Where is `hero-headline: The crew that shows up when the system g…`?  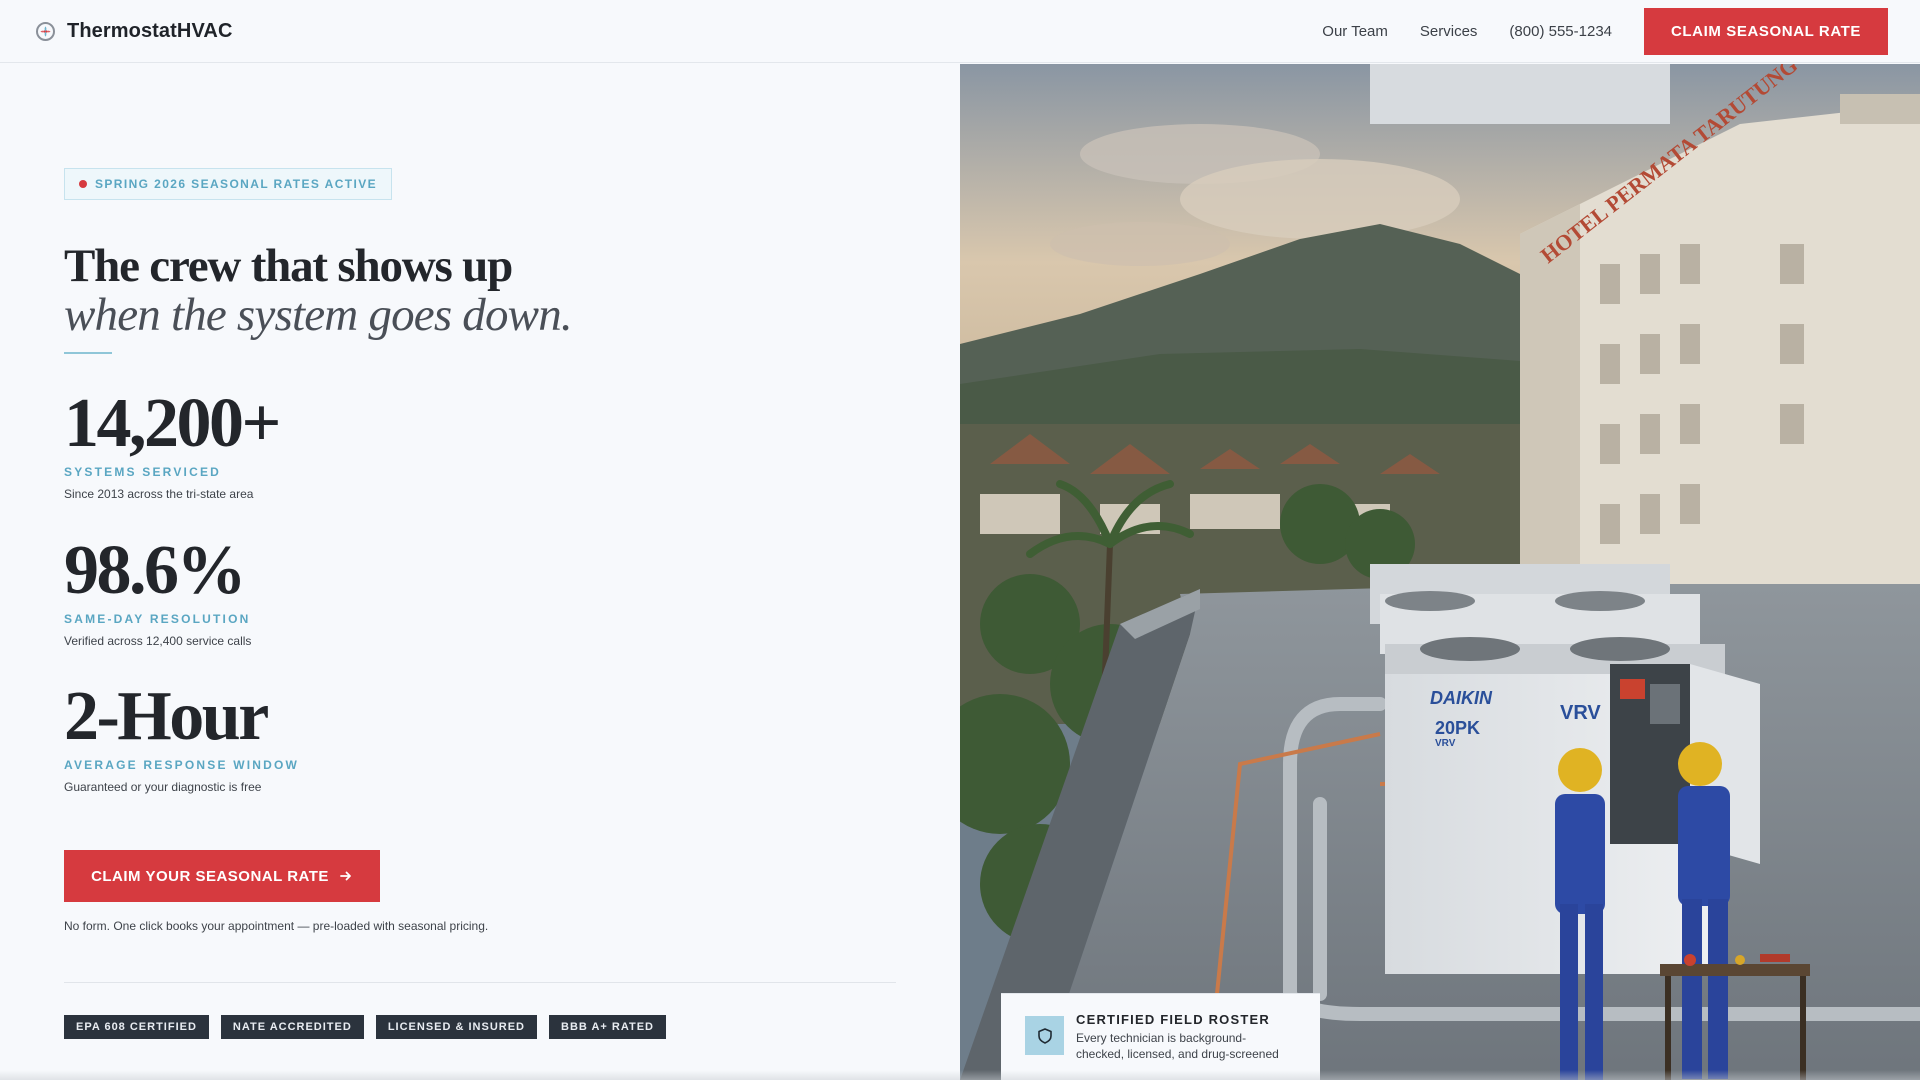 hero-headline: The crew that shows up when the system g… is located at coordinates (318, 290).